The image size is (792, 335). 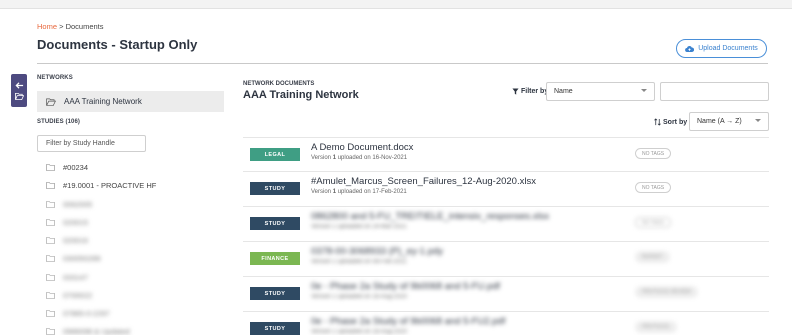 I want to click on breadcrumb: Home > Documents, so click(x=70, y=26).